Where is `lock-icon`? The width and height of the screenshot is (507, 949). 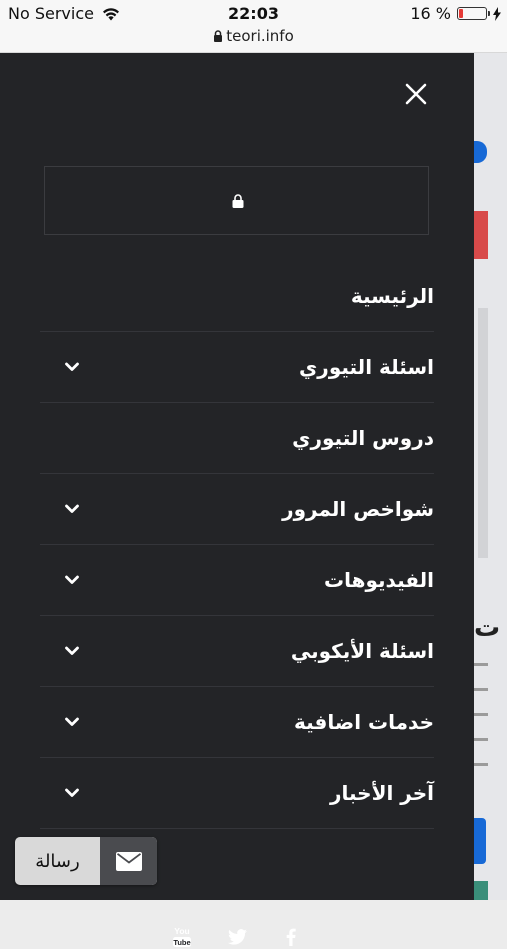 lock-icon is located at coordinates (218, 36).